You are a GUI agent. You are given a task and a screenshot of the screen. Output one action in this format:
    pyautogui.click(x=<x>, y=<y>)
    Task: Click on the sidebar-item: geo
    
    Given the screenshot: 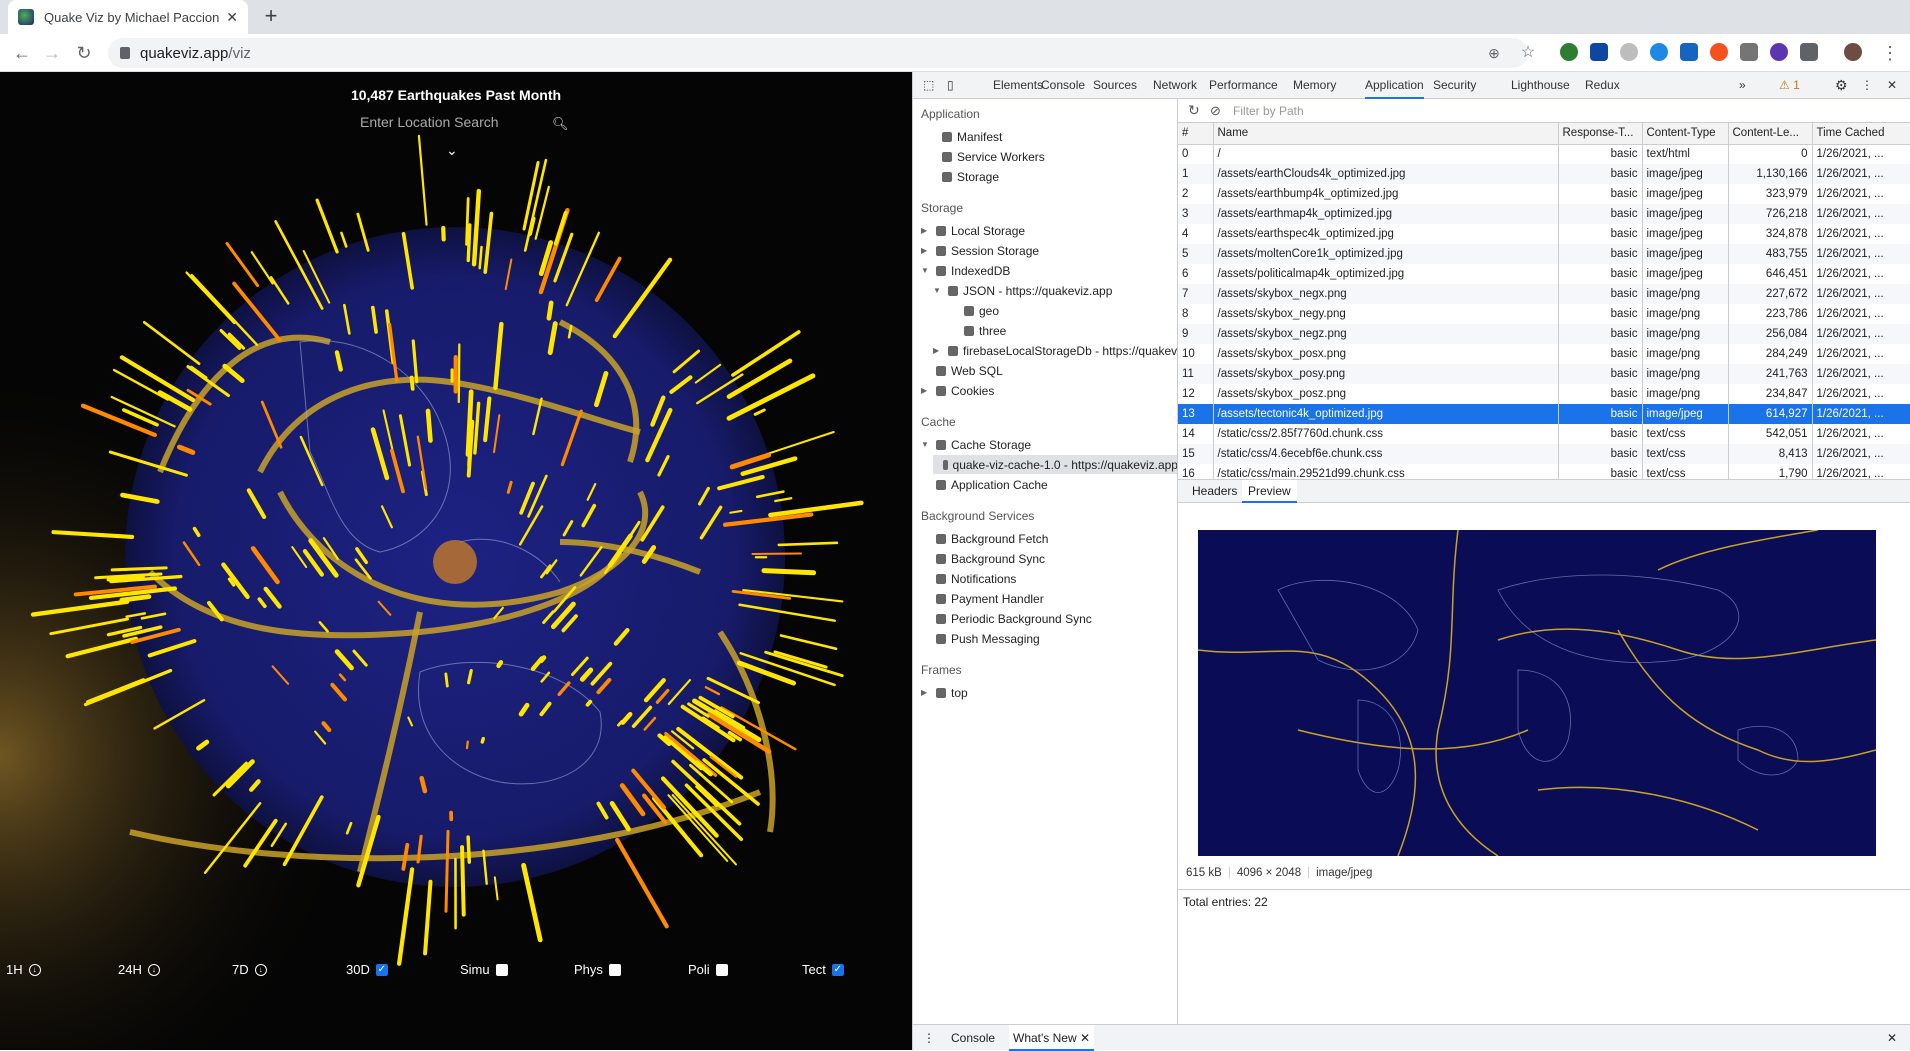 What is the action you would take?
    pyautogui.click(x=974, y=310)
    